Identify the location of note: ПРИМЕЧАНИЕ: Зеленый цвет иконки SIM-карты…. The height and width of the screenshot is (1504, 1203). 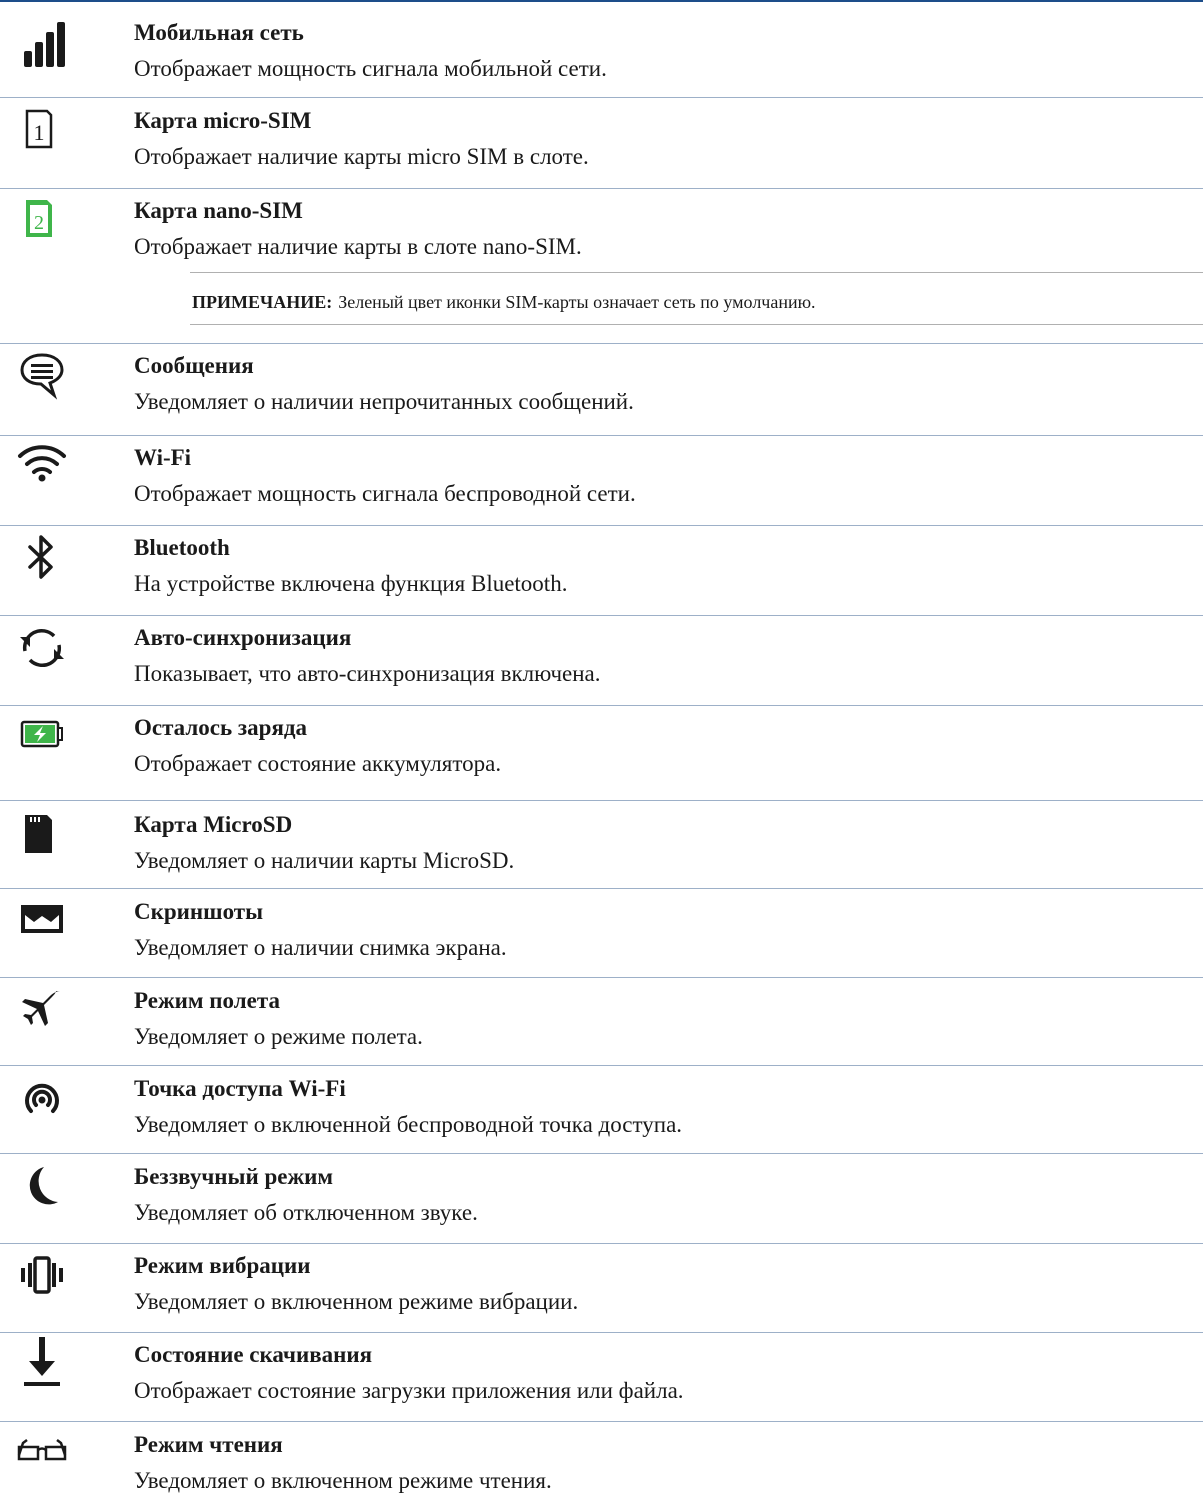
(504, 302).